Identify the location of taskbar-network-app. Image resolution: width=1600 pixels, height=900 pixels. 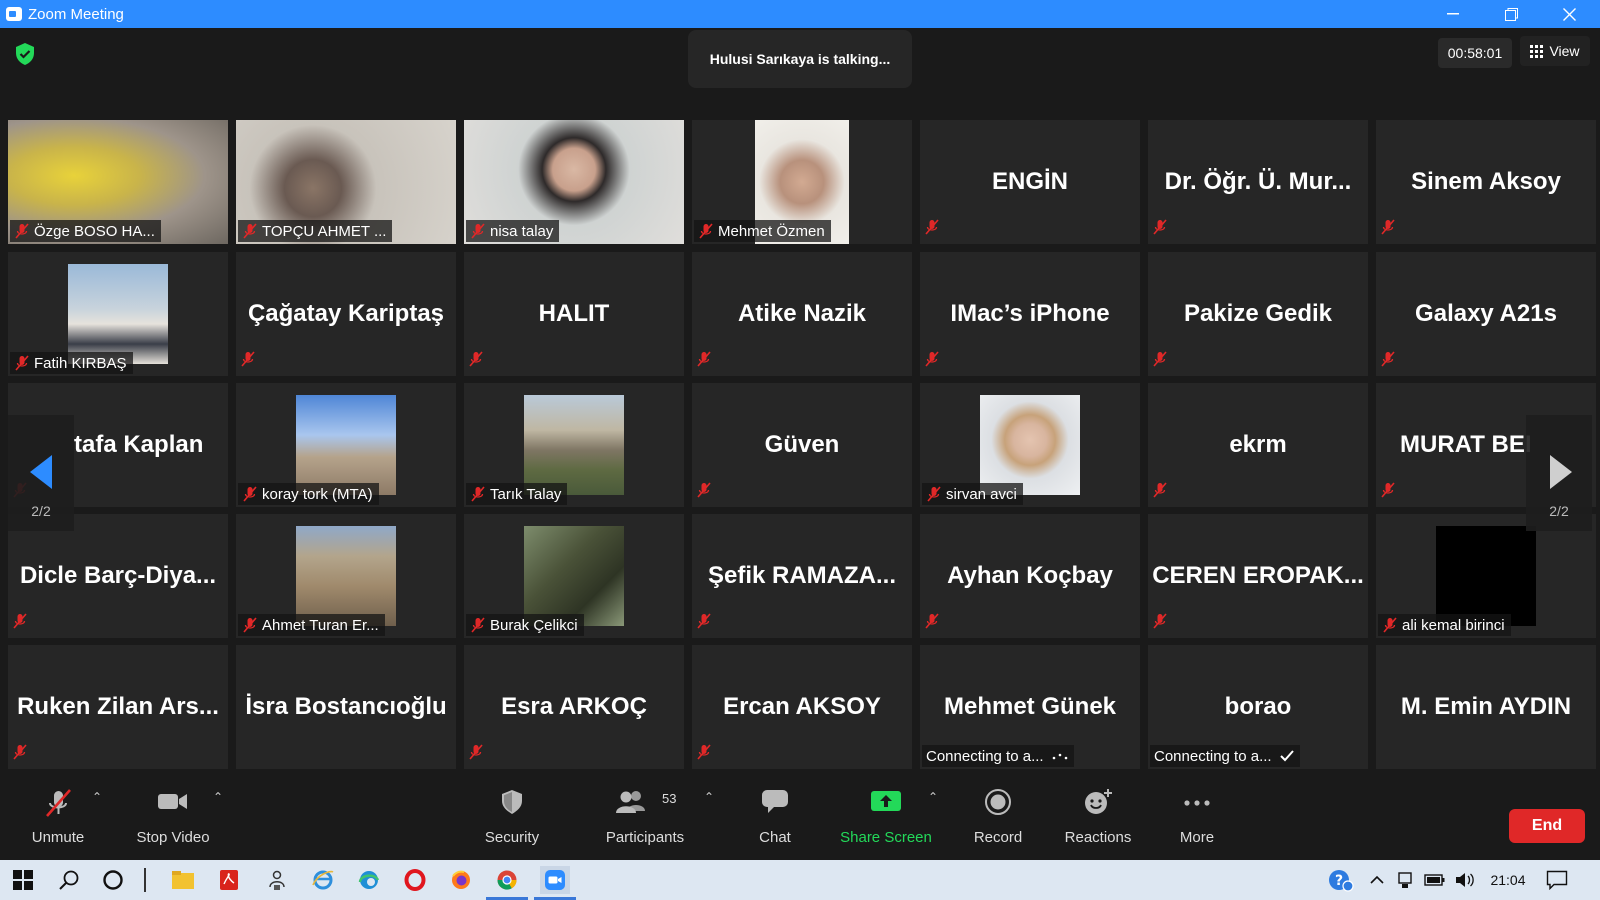
(277, 880).